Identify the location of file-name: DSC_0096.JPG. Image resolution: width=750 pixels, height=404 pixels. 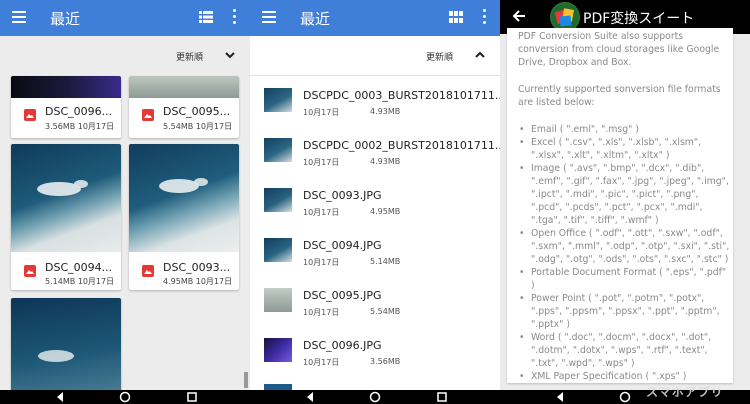
(342, 345).